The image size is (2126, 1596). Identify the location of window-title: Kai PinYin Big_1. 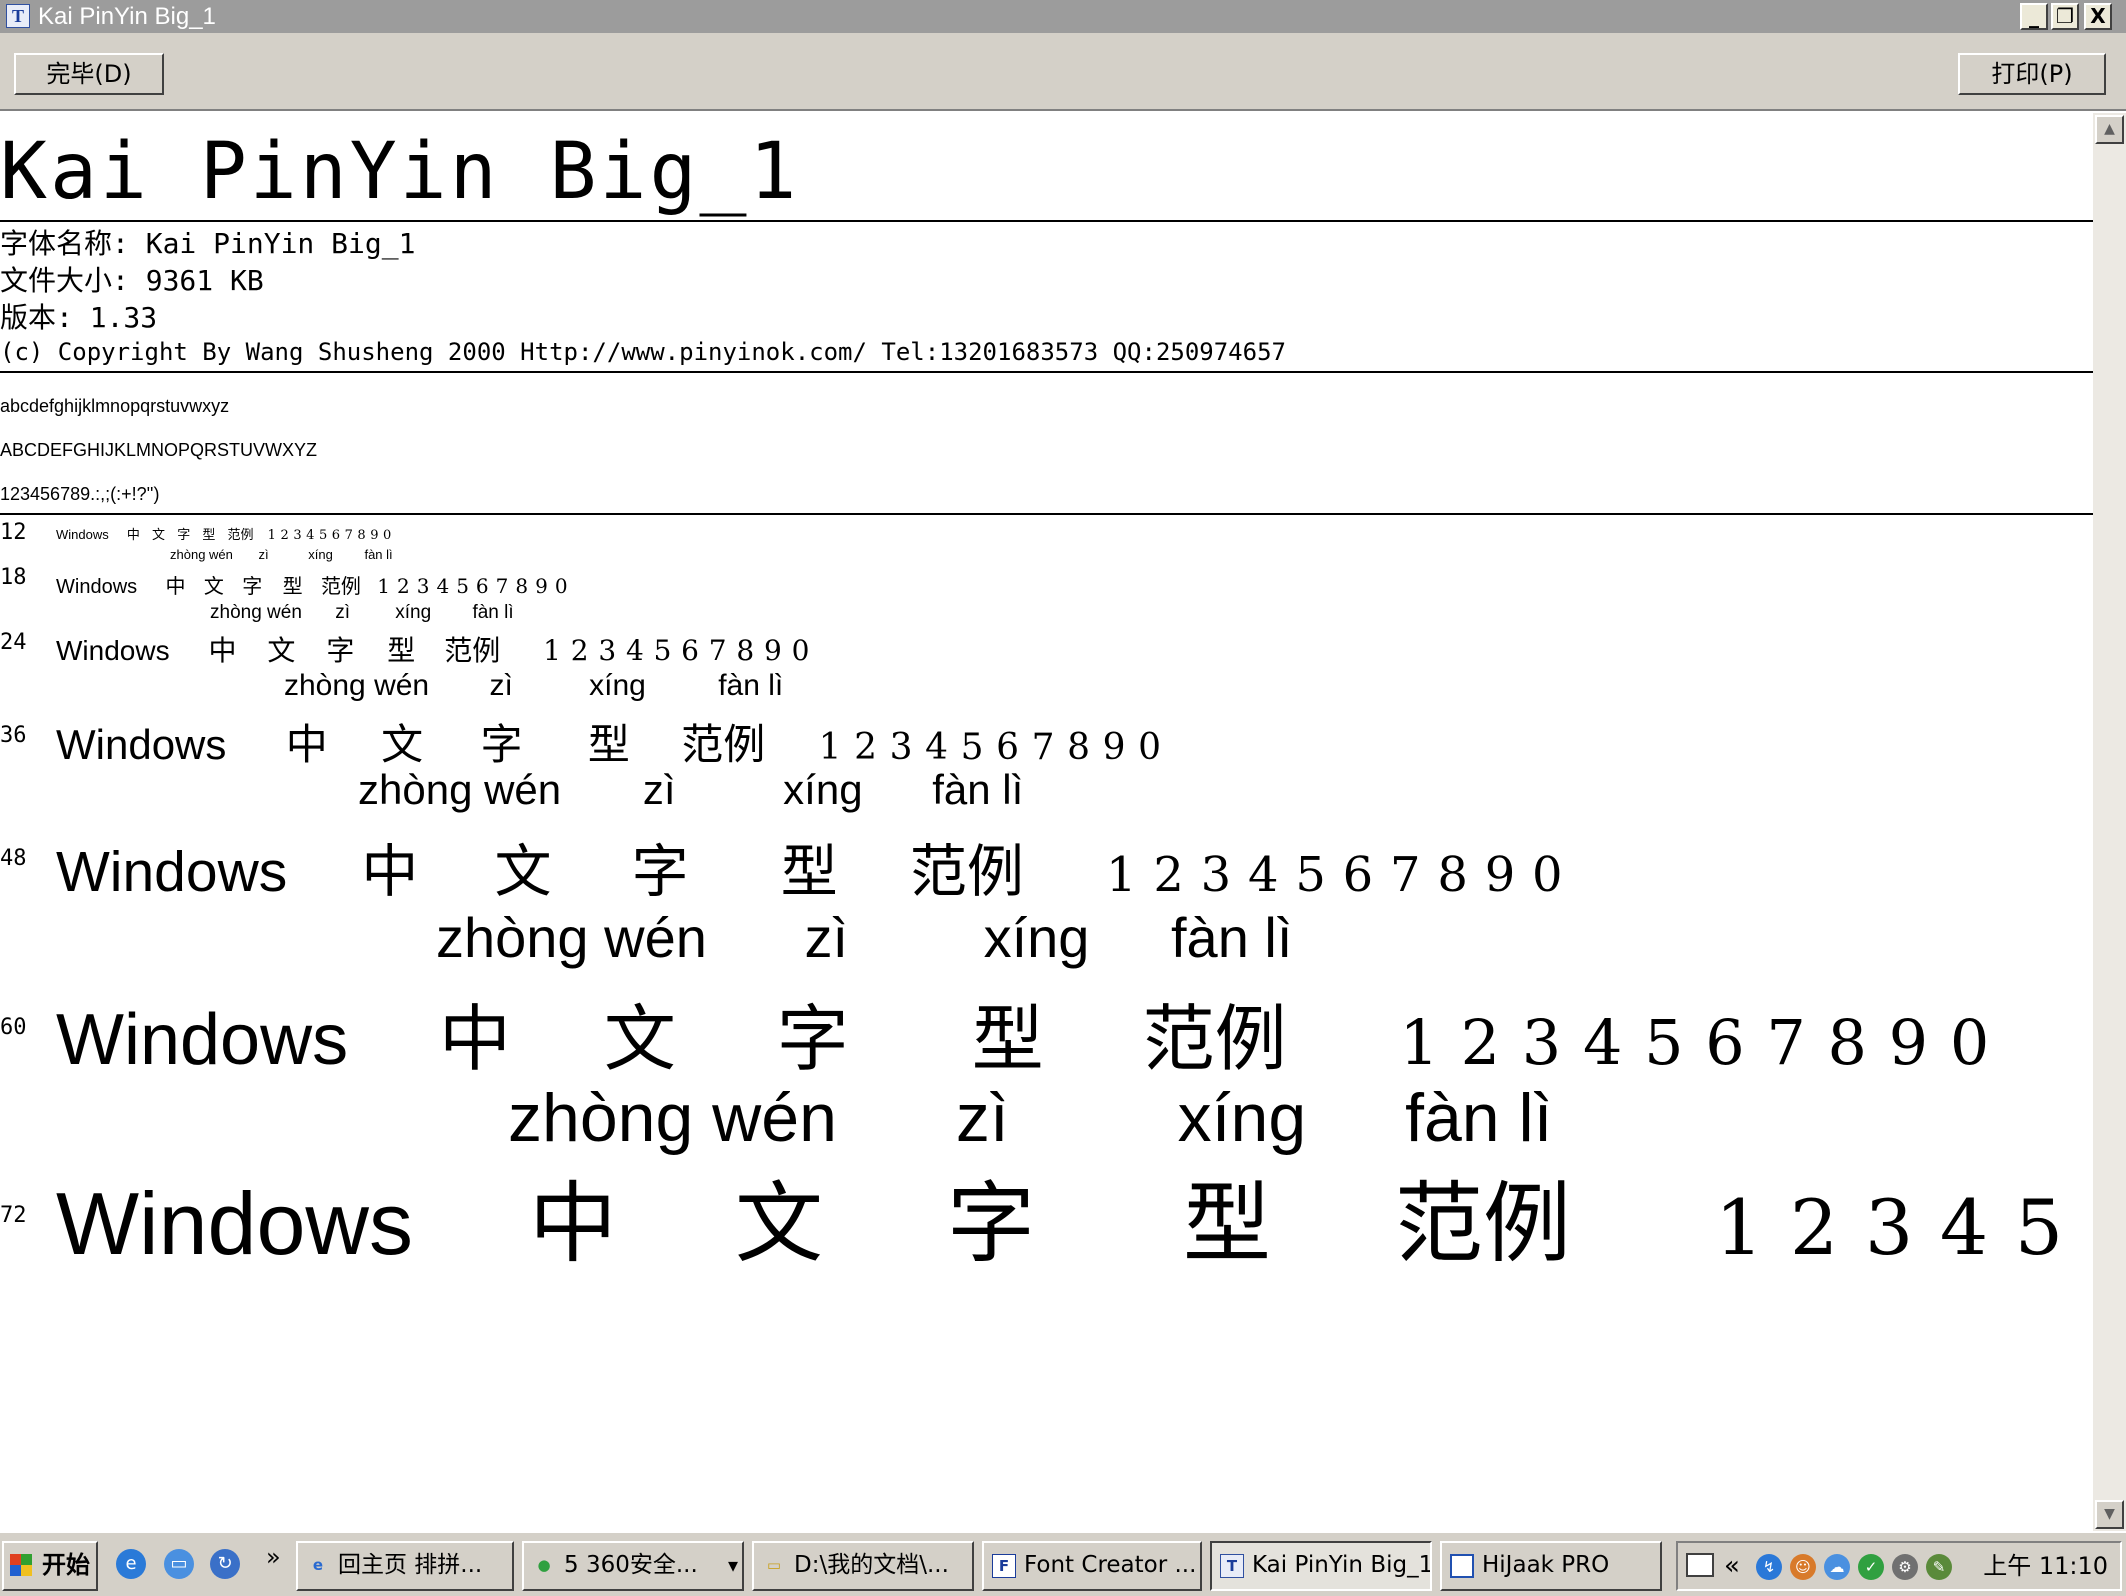
(127, 16).